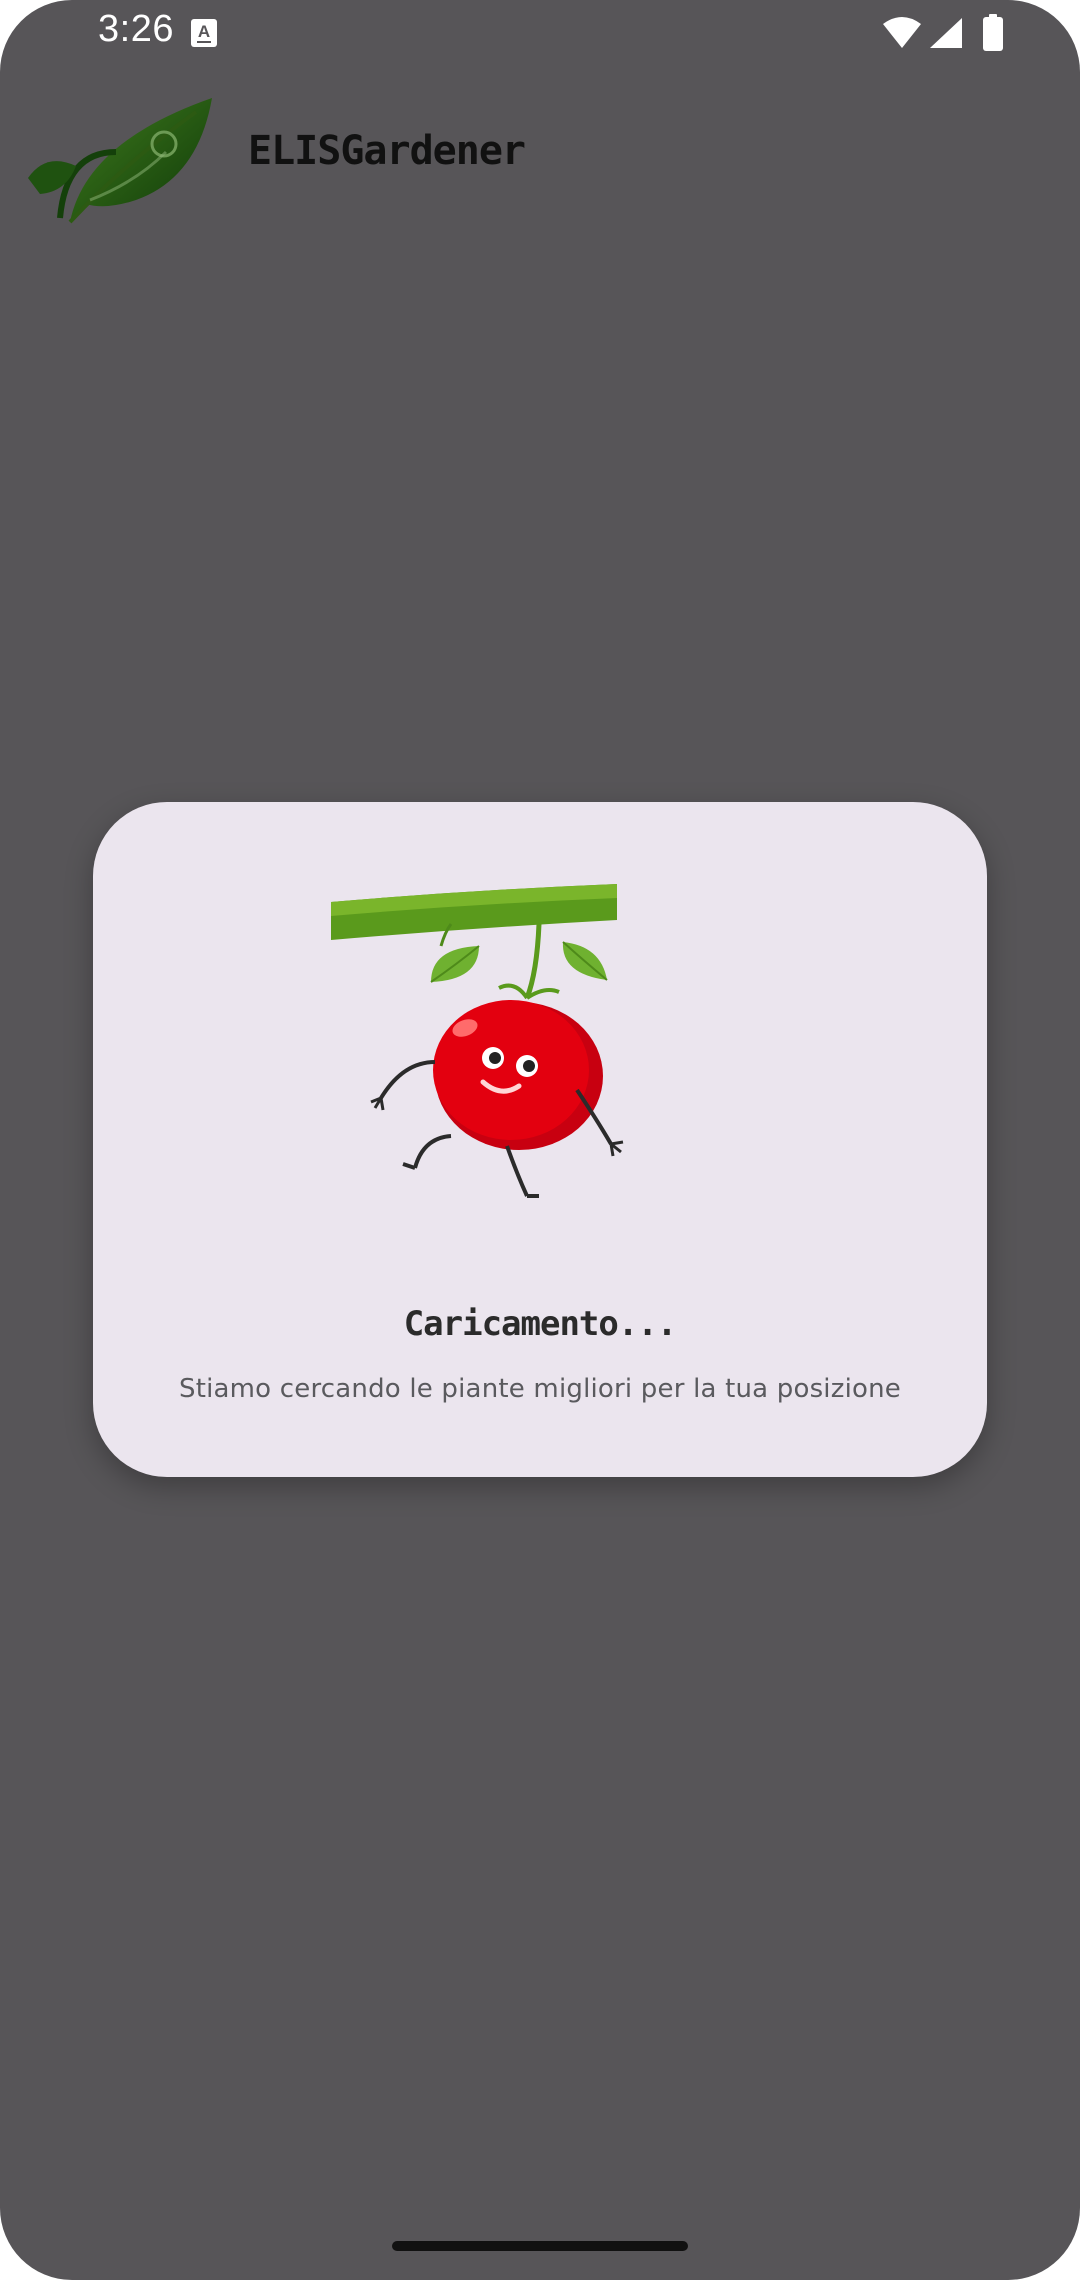  Describe the element at coordinates (540, 150) in the screenshot. I see `app-header: ELISGardener` at that location.